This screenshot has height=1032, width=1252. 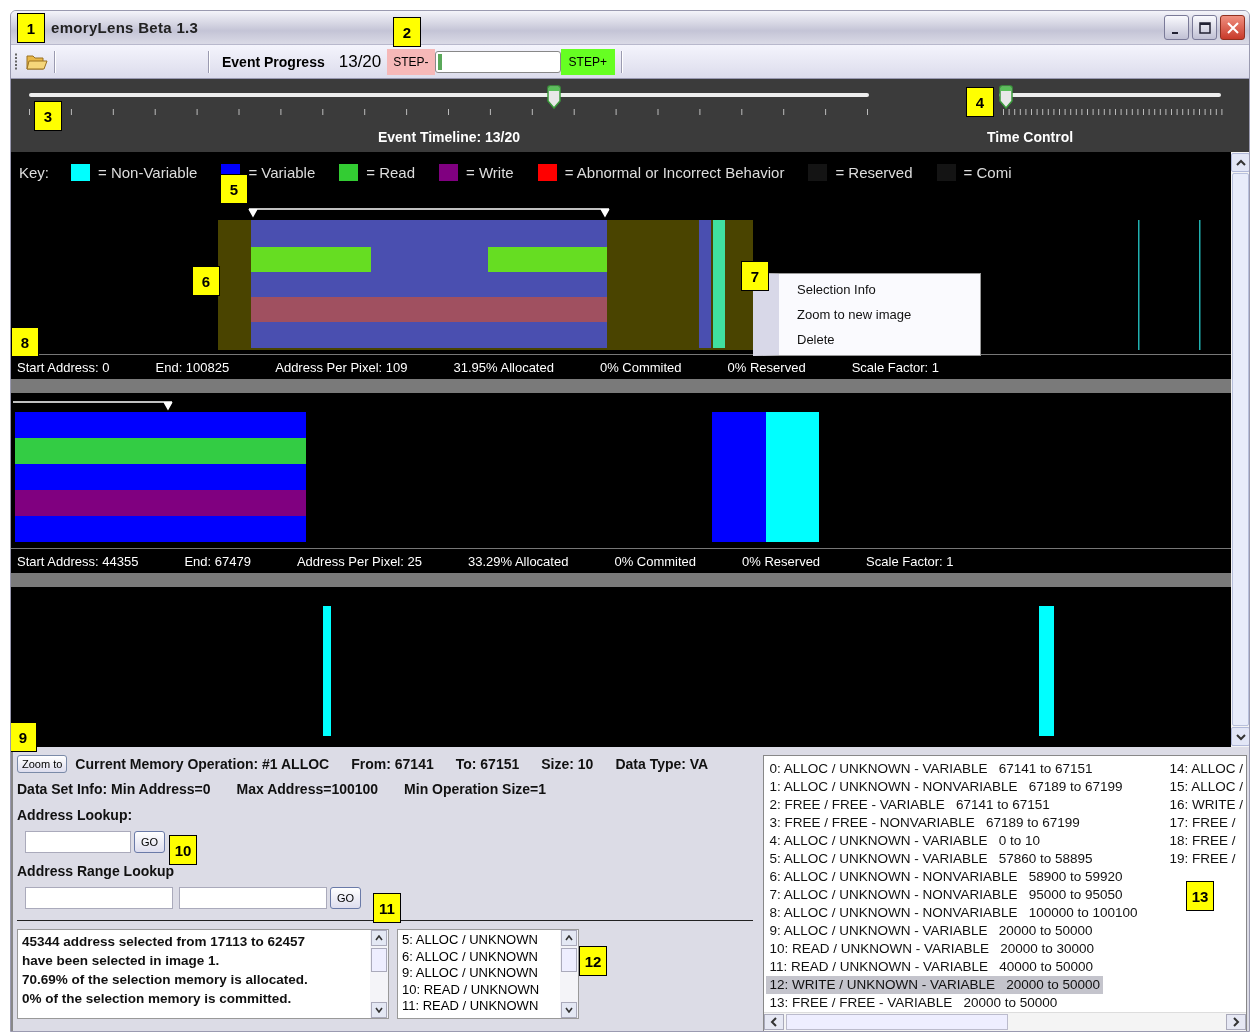 What do you see at coordinates (518, 561) in the screenshot?
I see `memory-stat: 33.29% Allocated` at bounding box center [518, 561].